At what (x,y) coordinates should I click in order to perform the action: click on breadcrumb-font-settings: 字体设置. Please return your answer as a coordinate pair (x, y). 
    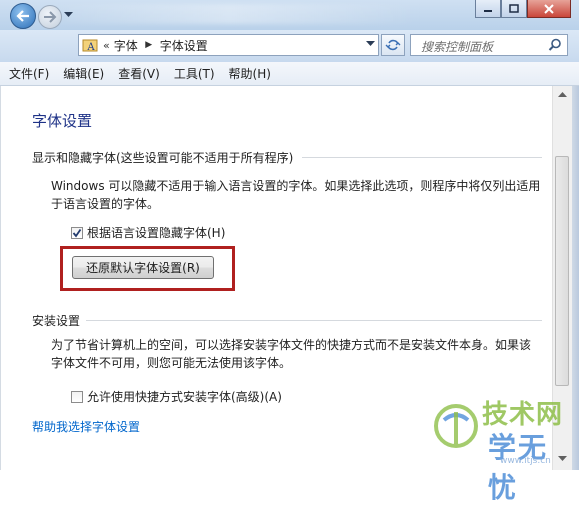
    Looking at the image, I should click on (184, 45).